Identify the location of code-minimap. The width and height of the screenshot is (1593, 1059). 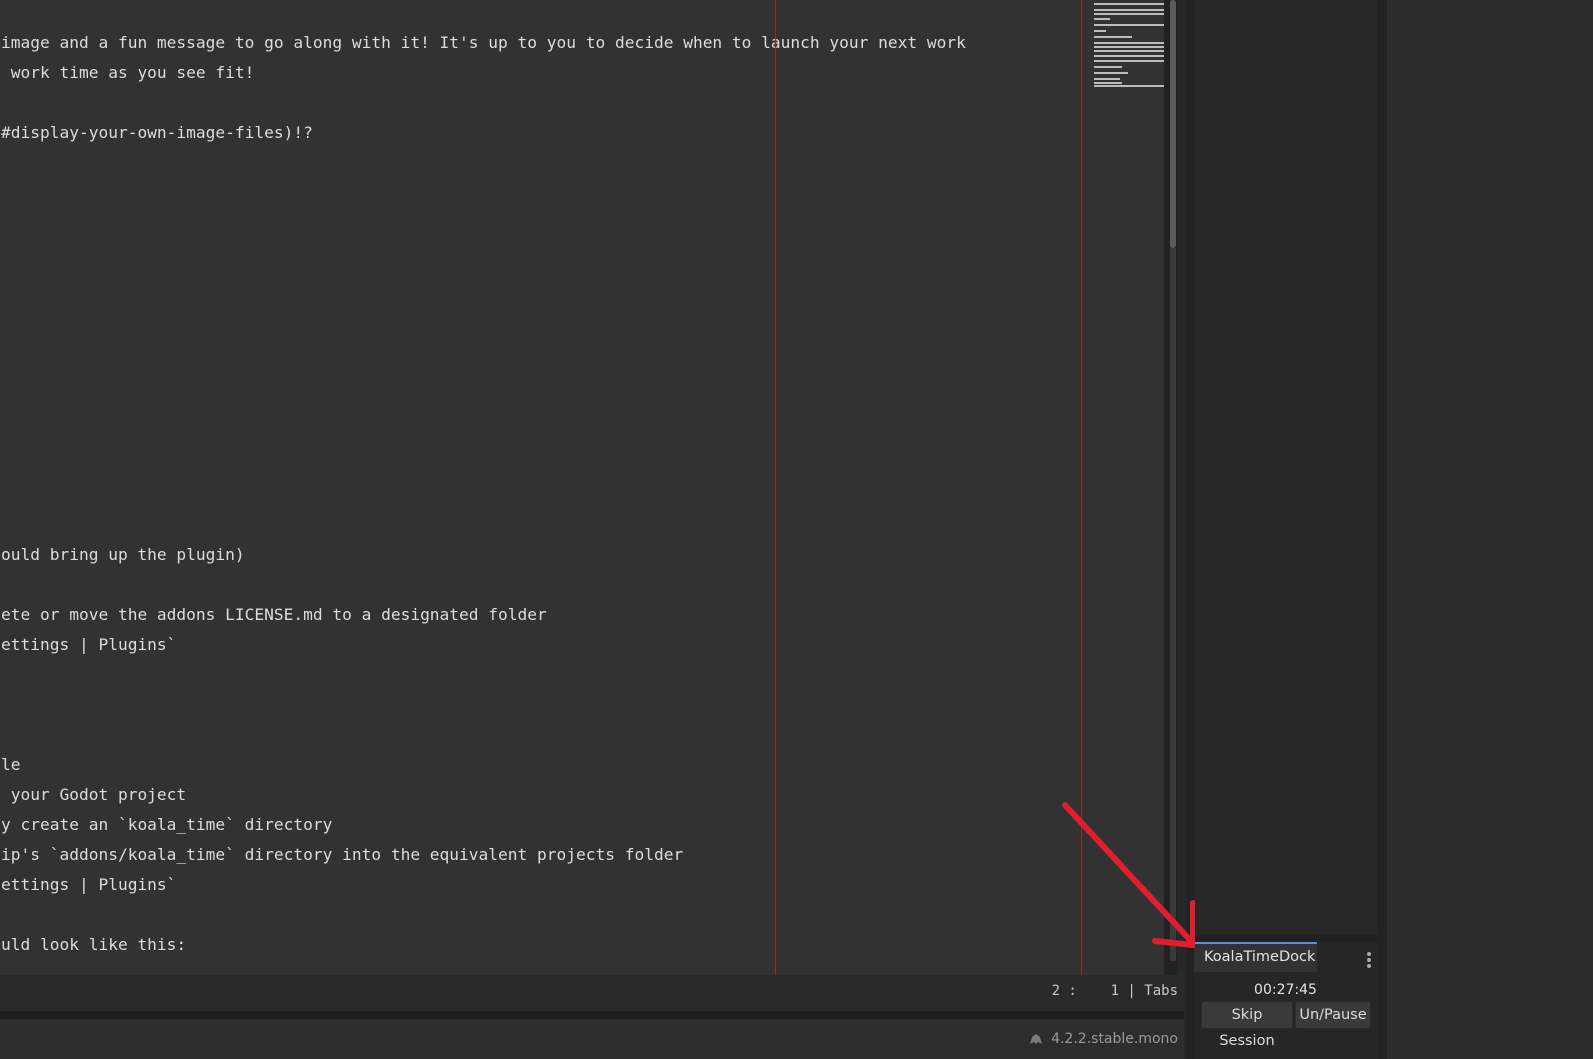
(1129, 47).